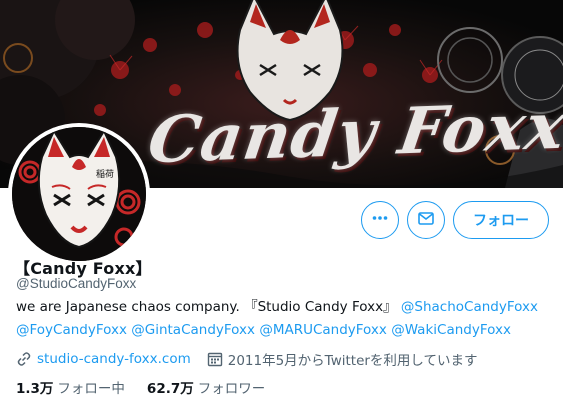 Image resolution: width=563 pixels, height=400 pixels. Describe the element at coordinates (114, 359) in the screenshot. I see `website-link: studio-candy-foxx.com` at that location.